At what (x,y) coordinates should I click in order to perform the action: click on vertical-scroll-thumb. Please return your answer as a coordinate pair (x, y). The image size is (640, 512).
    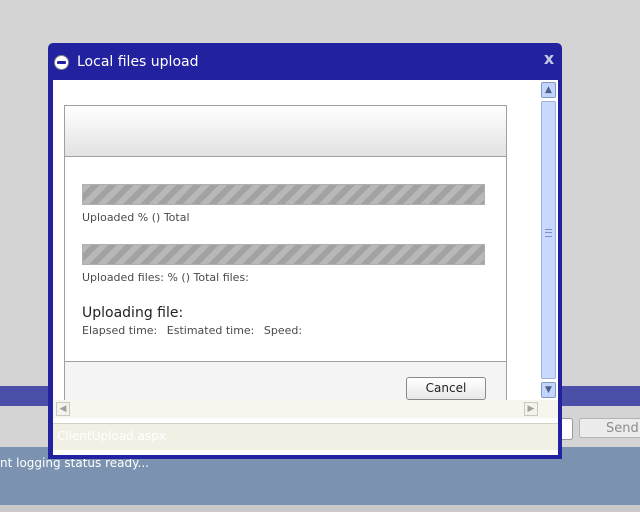
    Looking at the image, I should click on (548, 240).